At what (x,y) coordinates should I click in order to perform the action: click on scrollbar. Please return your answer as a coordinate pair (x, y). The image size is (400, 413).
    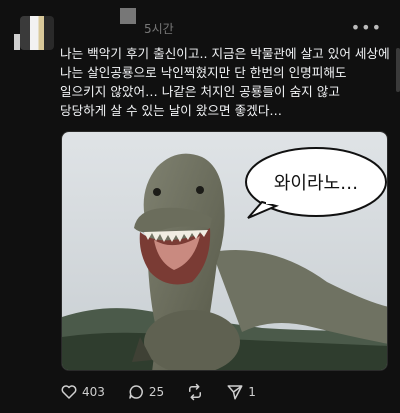
    Looking at the image, I should click on (398, 70).